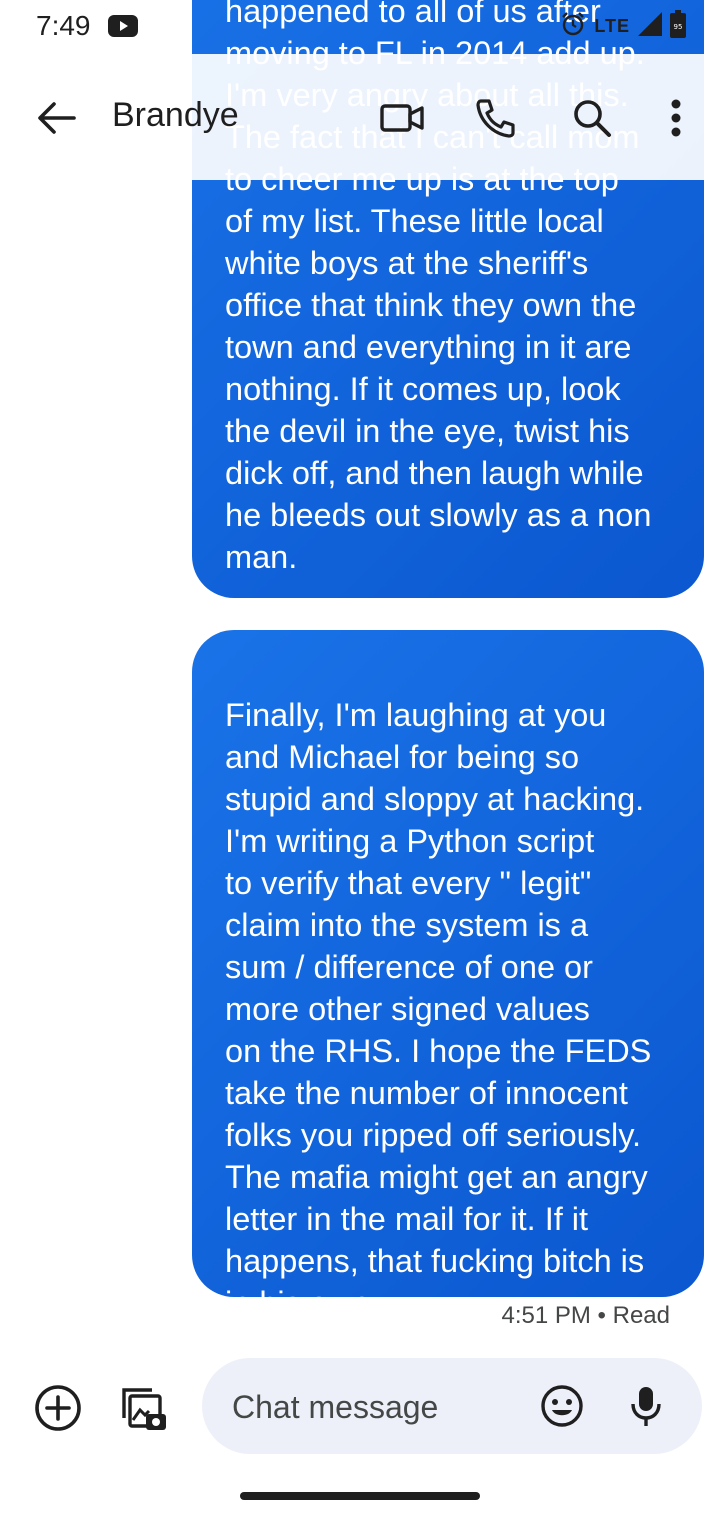 The height and width of the screenshot is (1520, 720). Describe the element at coordinates (592, 118) in the screenshot. I see `search-icon` at that location.